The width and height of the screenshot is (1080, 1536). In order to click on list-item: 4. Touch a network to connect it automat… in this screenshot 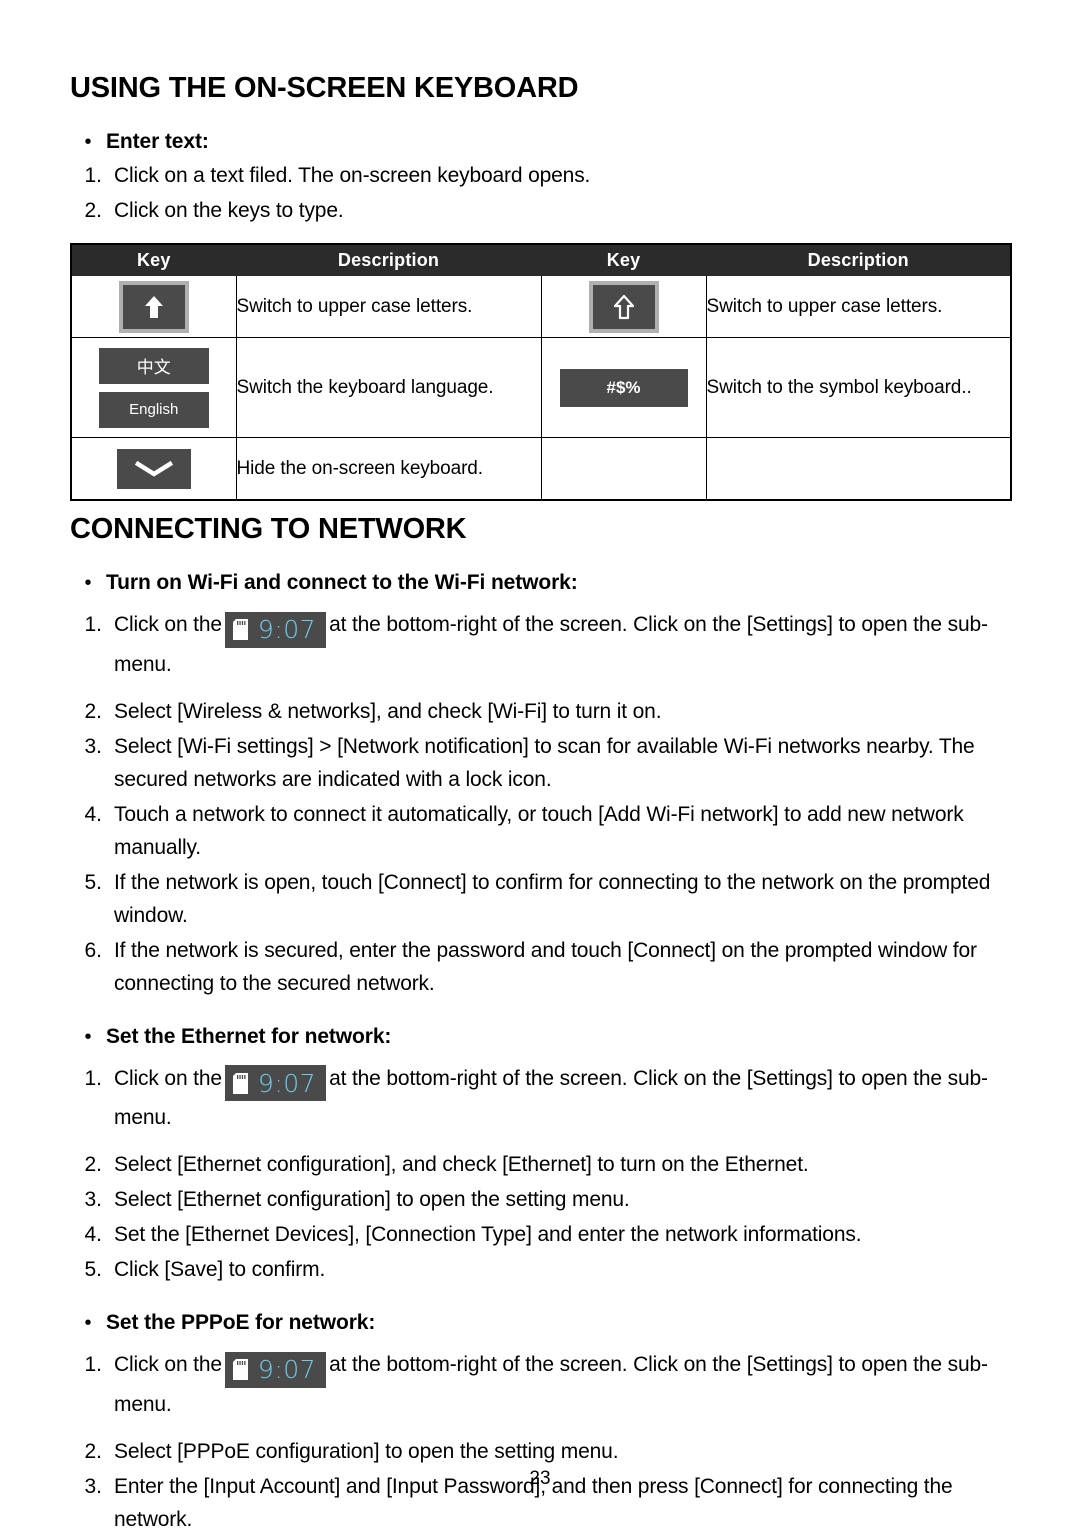, I will do `click(540, 831)`.